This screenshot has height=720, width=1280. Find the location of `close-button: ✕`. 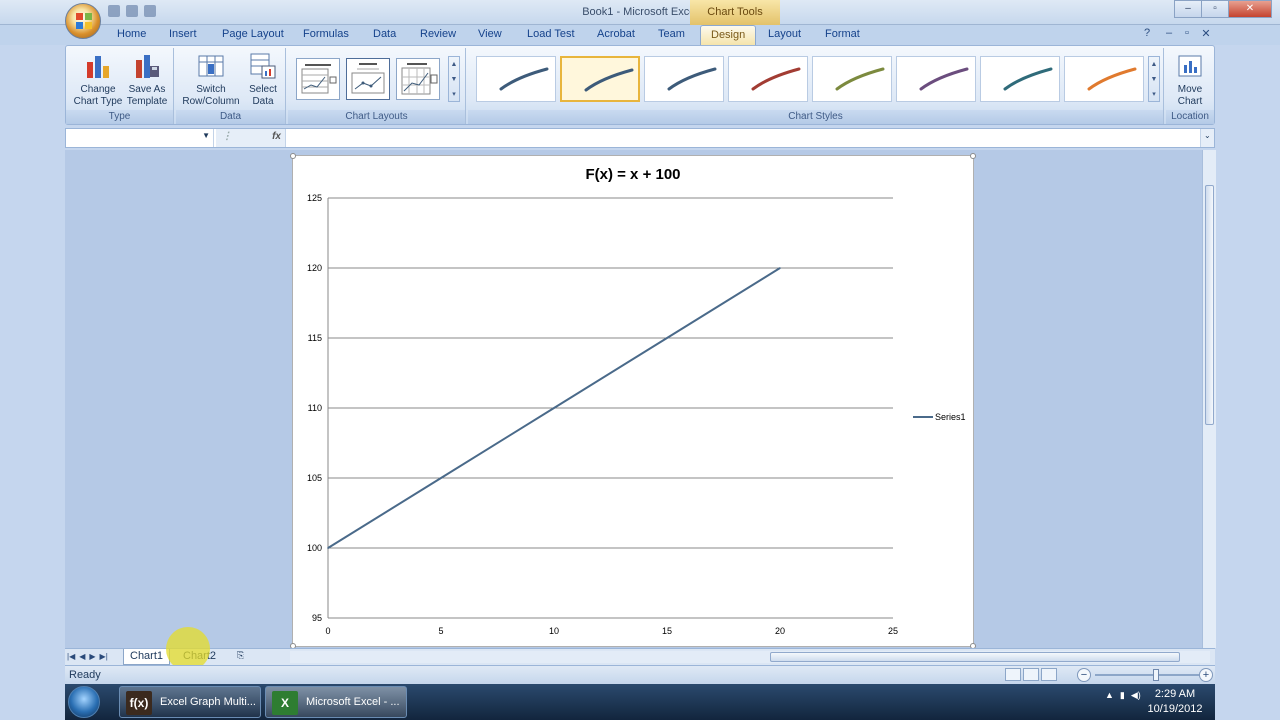

close-button: ✕ is located at coordinates (1250, 9).